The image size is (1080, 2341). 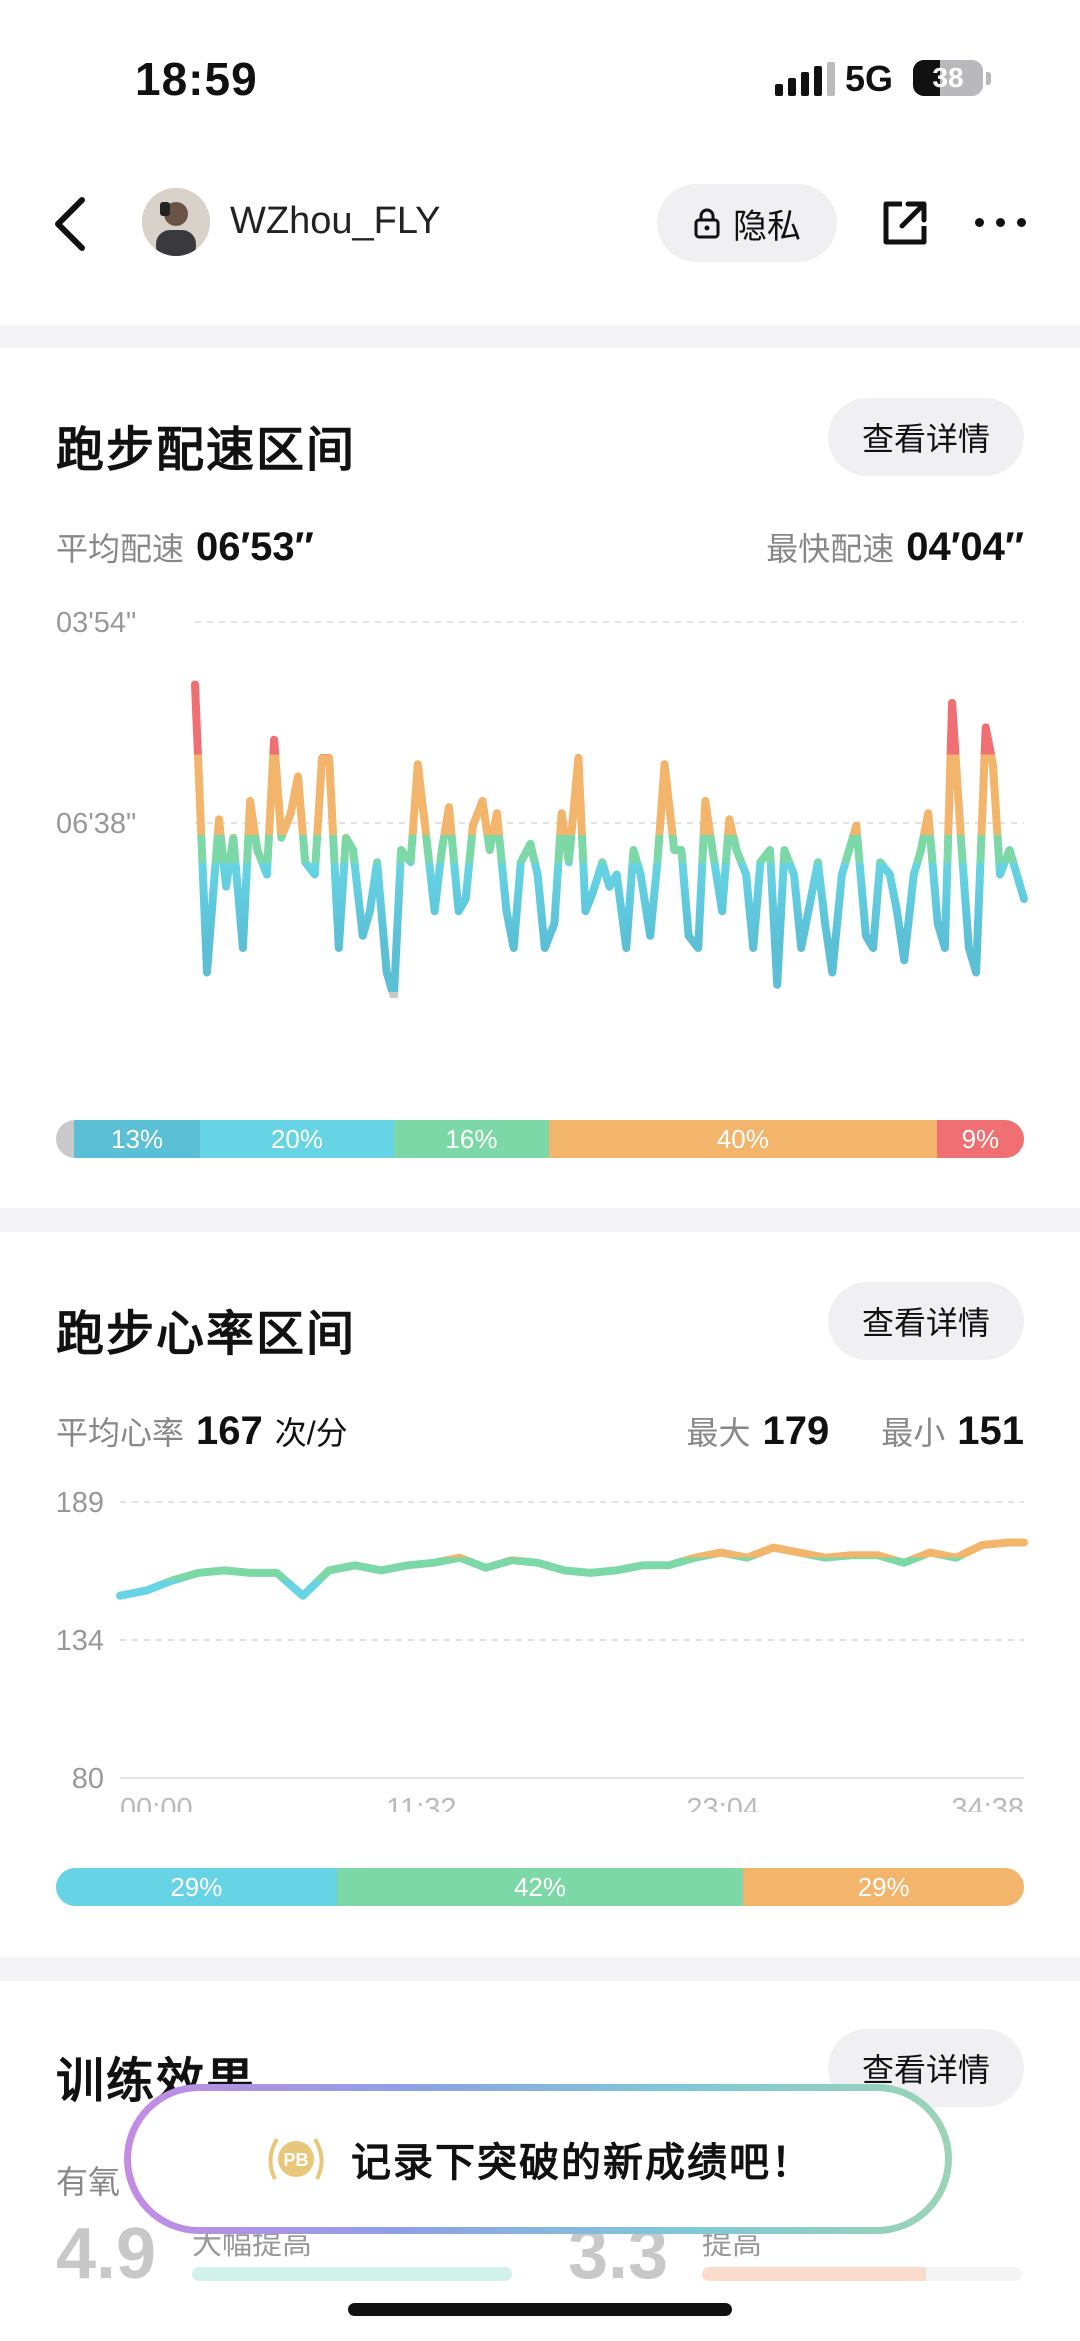 I want to click on hr-y-tick: 189, so click(x=80, y=1503).